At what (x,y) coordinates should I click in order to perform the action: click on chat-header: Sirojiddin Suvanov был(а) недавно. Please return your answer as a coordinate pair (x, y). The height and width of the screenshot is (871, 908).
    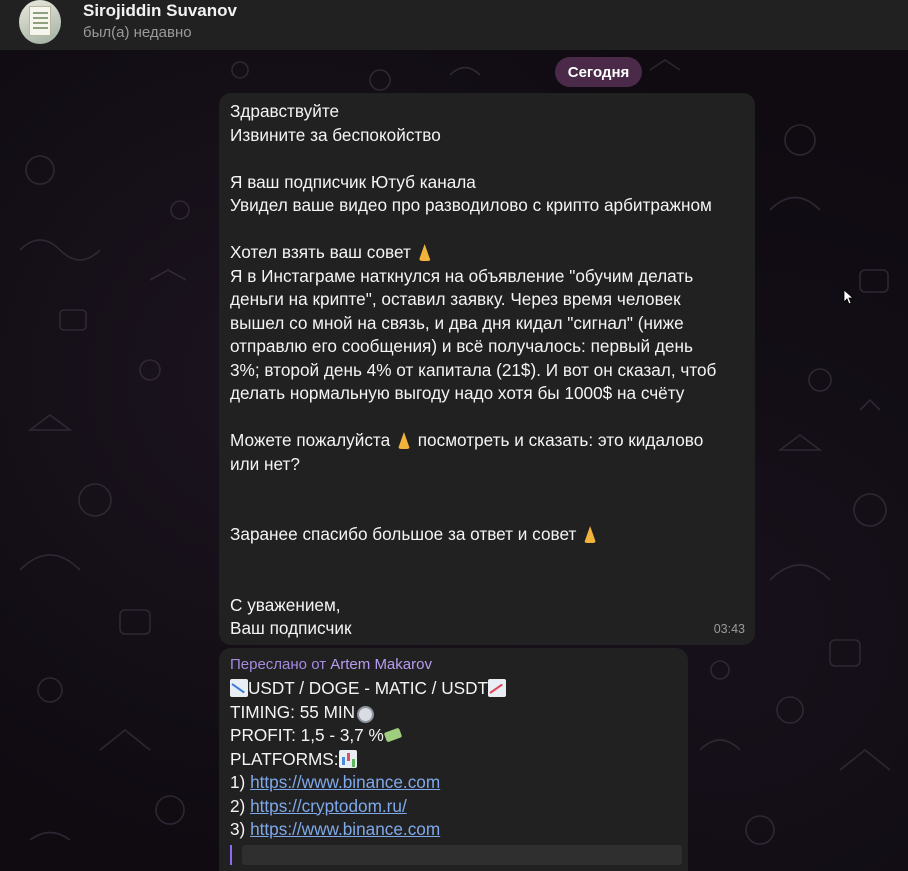
    Looking at the image, I should click on (454, 25).